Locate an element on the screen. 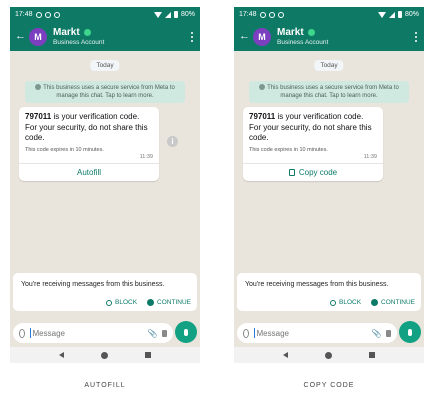  forward-icon: i is located at coordinates (172, 141).